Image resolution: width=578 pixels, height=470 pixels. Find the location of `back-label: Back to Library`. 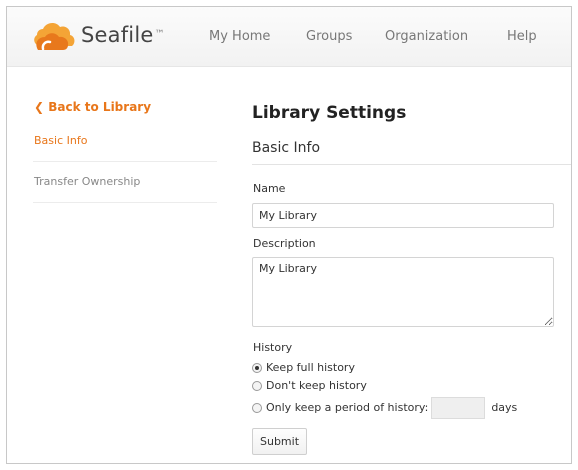

back-label: Back to Library is located at coordinates (100, 107).